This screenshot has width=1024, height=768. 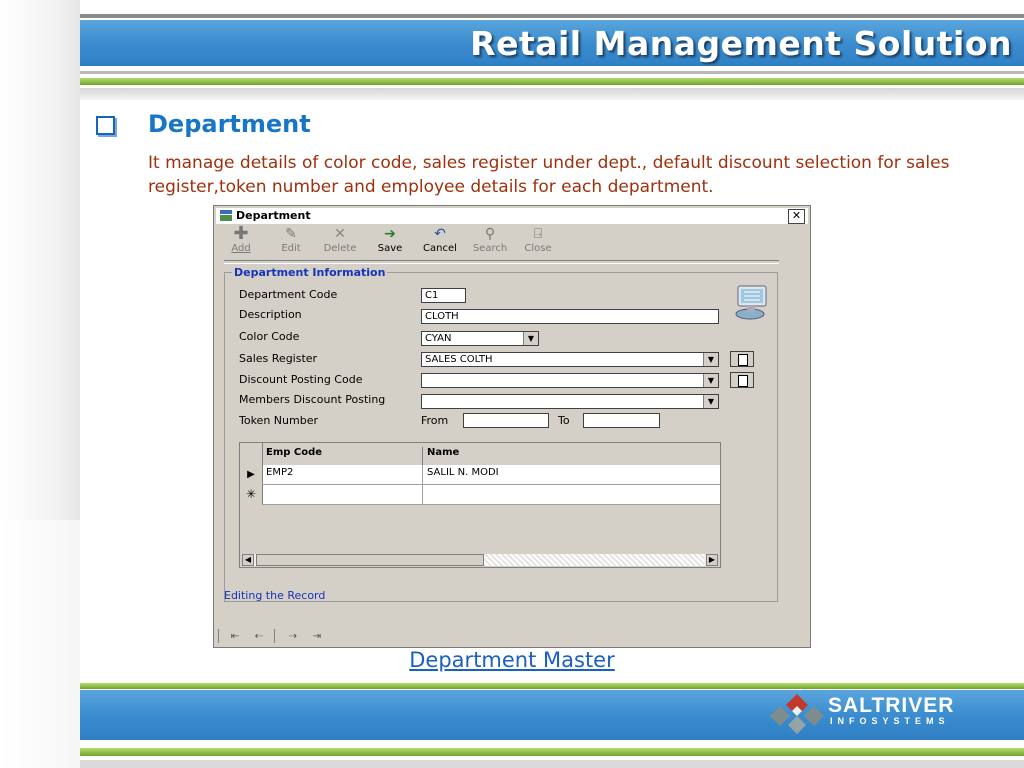 What do you see at coordinates (440, 248) in the screenshot?
I see `toolbar-cancel-label: Cancel` at bounding box center [440, 248].